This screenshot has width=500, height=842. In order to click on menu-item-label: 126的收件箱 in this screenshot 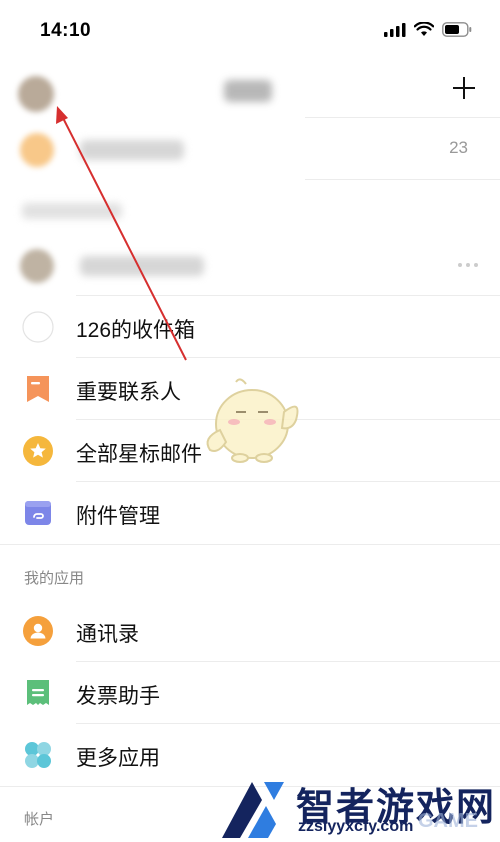, I will do `click(136, 330)`.